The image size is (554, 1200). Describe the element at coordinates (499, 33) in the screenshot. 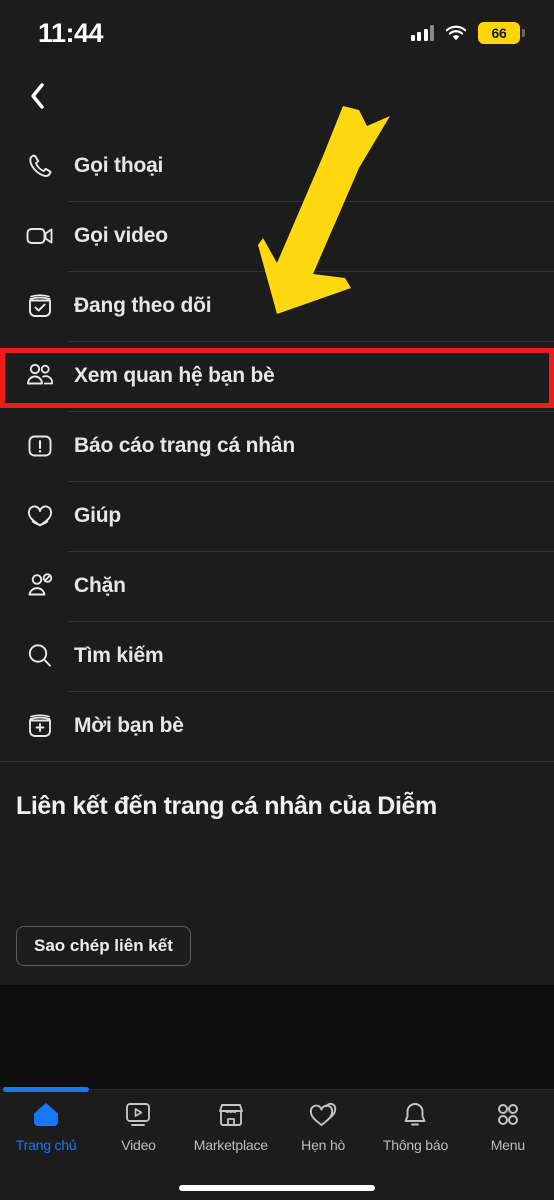

I see `battery-level: 66` at that location.